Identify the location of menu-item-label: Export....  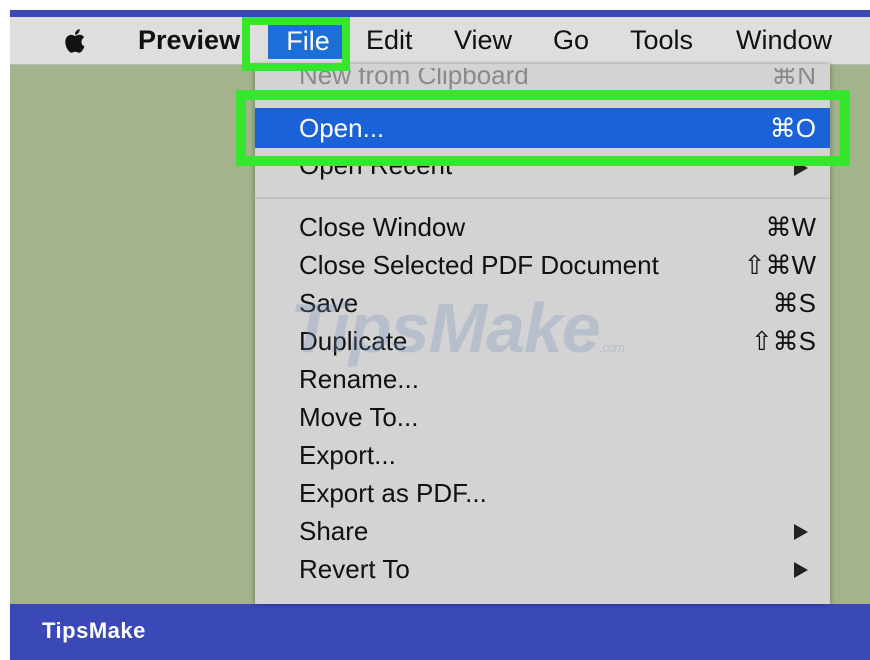
(347, 455).